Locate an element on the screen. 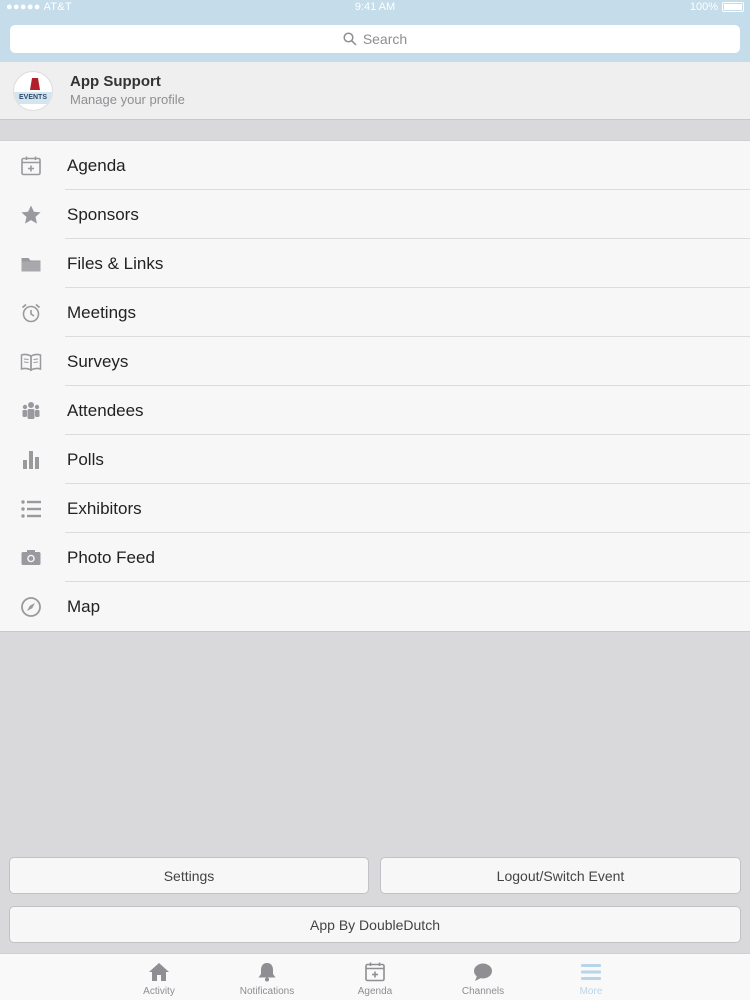 The width and height of the screenshot is (750, 1000). menu-item-label: Photo Feed is located at coordinates (111, 557).